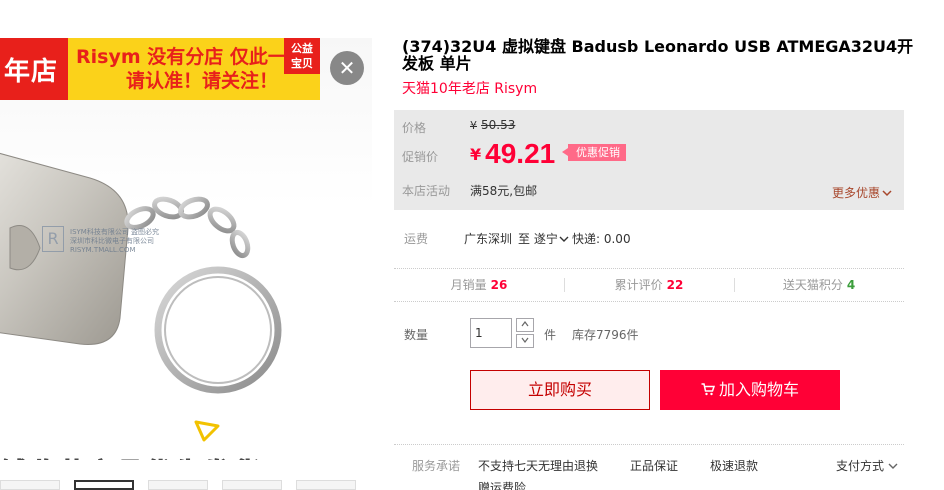  I want to click on product-photo, so click(141, 273).